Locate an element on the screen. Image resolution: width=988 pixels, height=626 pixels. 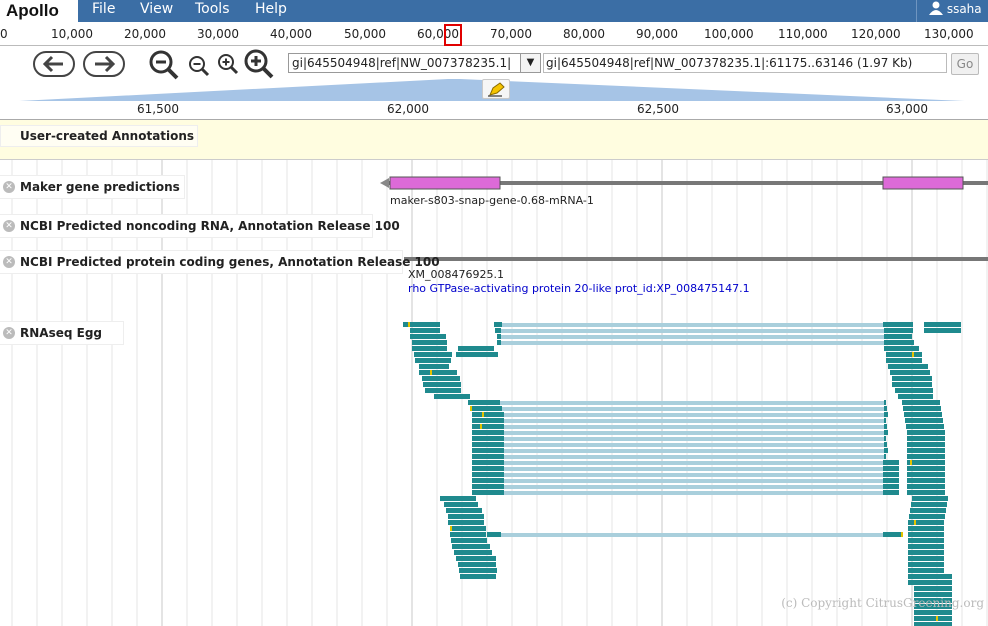
menu-file: File is located at coordinates (103, 11).